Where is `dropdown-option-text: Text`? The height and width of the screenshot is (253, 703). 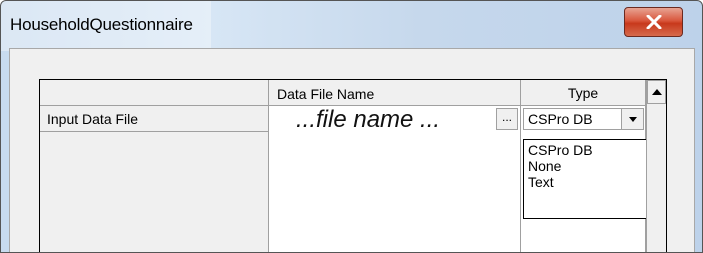
dropdown-option-text: Text is located at coordinates (541, 182).